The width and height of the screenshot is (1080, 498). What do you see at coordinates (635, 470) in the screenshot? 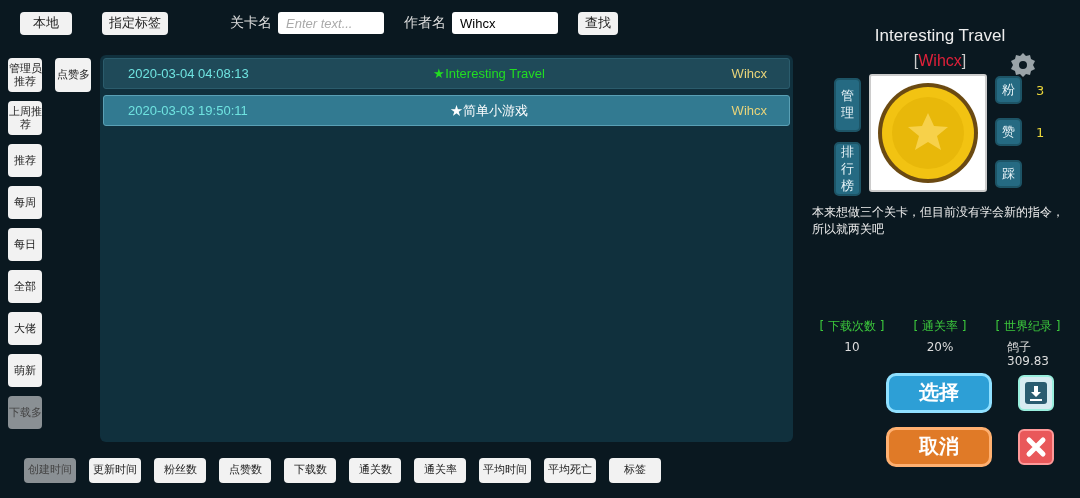
I see `sort-button: 标签` at bounding box center [635, 470].